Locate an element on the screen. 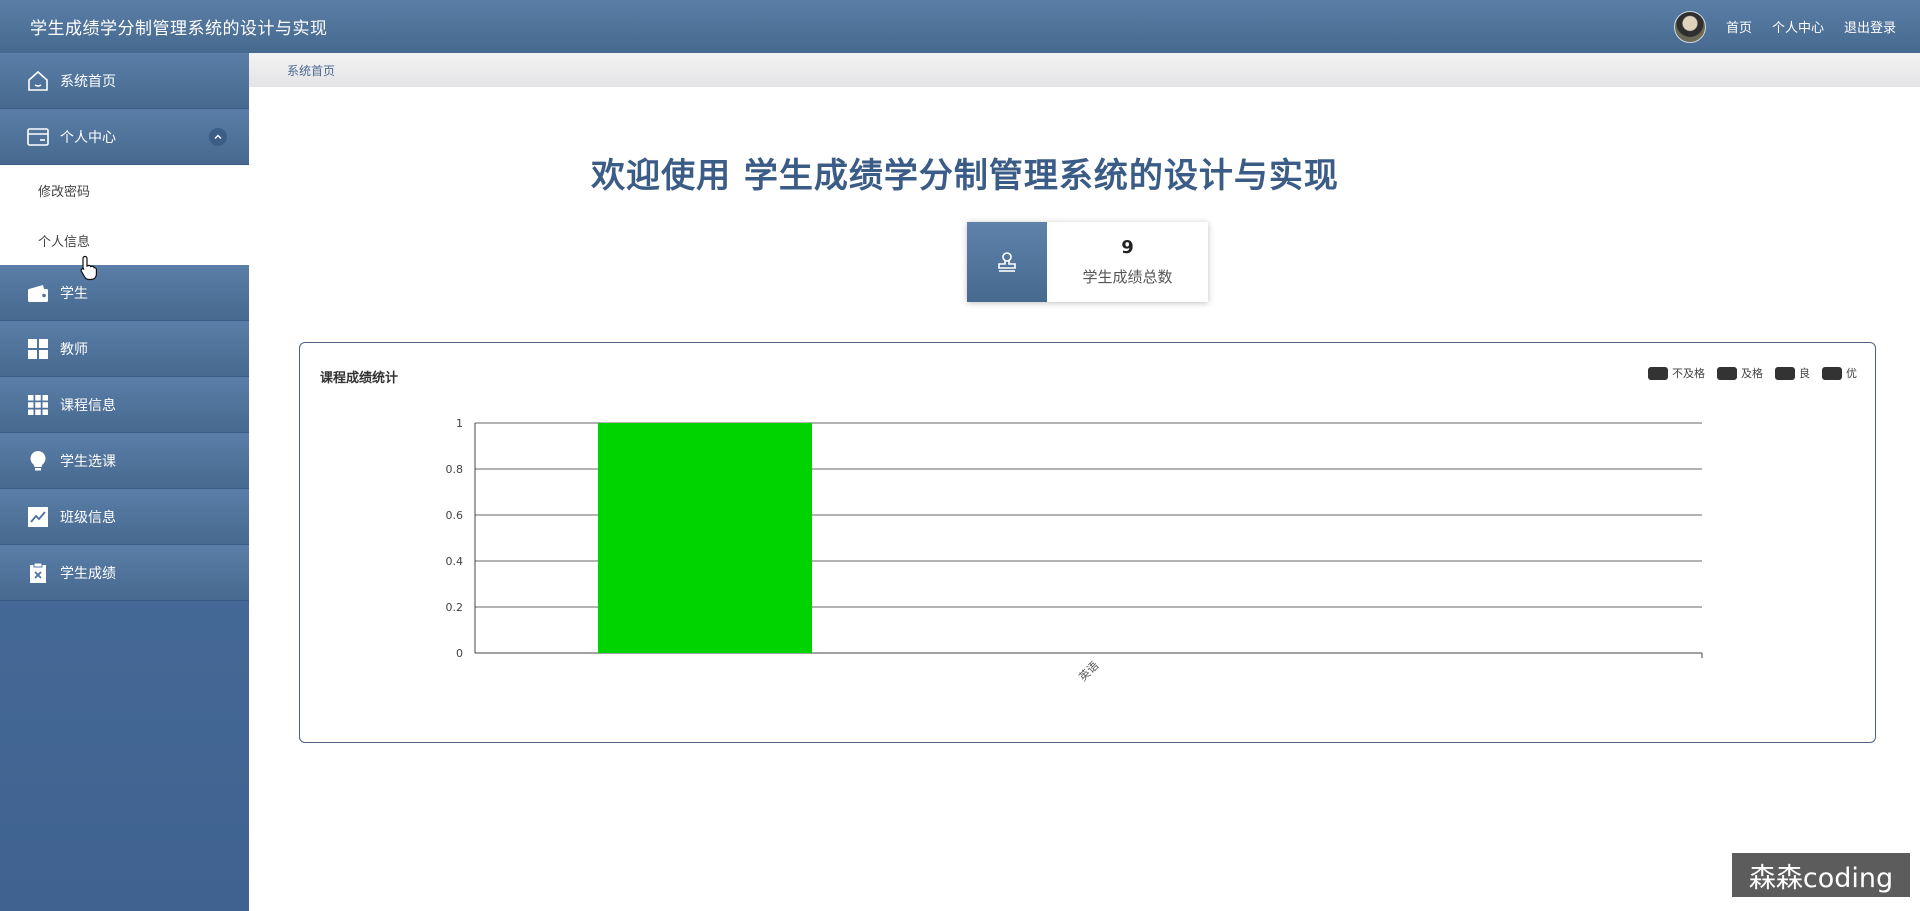  apps-icon is located at coordinates (38, 405).